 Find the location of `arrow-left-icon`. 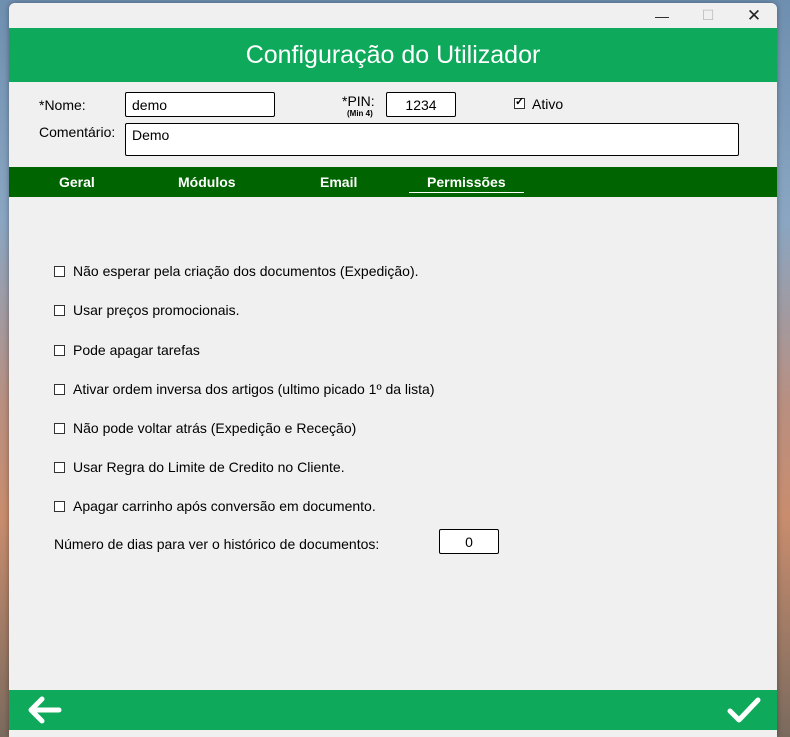

arrow-left-icon is located at coordinates (45, 710).